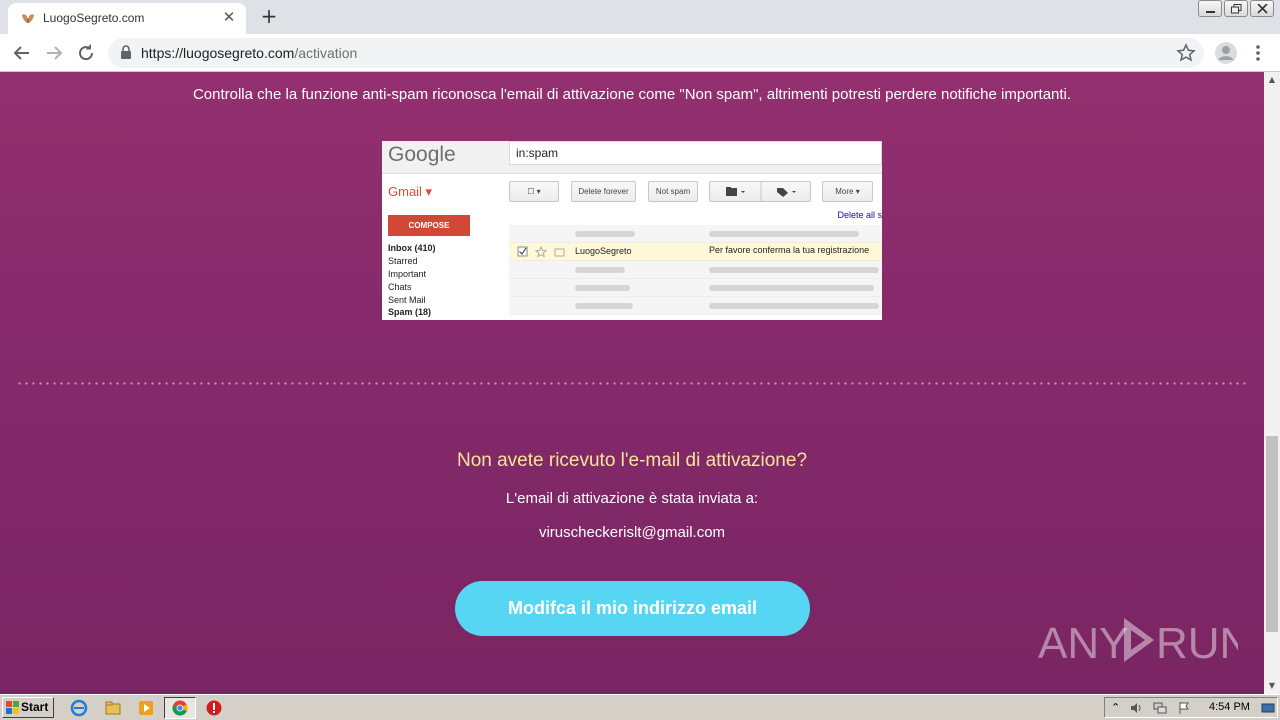 The width and height of the screenshot is (1280, 720). Describe the element at coordinates (1210, 12) in the screenshot. I see `minimize-icon` at that location.